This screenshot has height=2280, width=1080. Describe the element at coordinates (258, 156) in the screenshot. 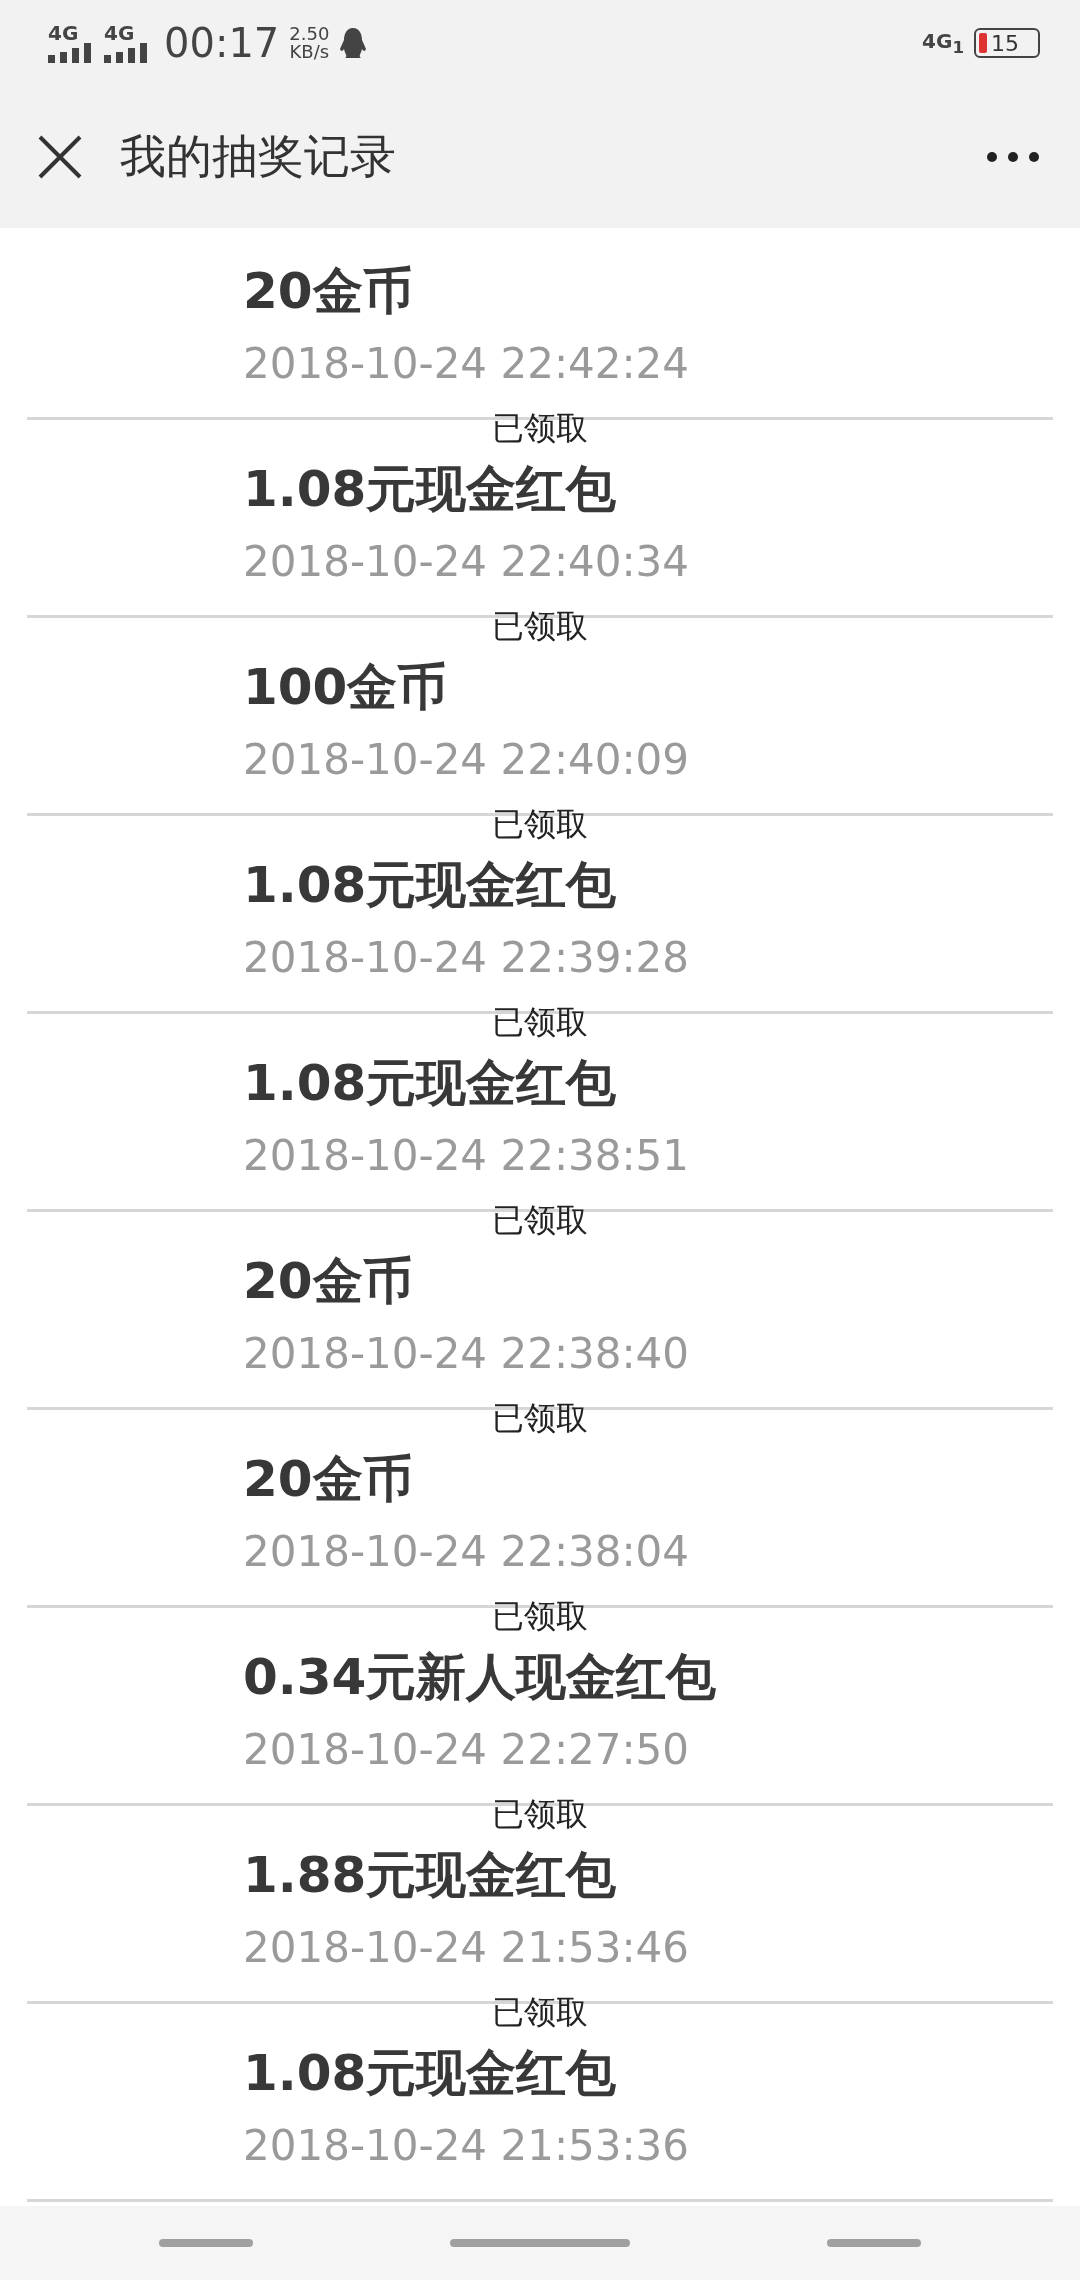

I see `page-title: 我的抽奖记录` at that location.